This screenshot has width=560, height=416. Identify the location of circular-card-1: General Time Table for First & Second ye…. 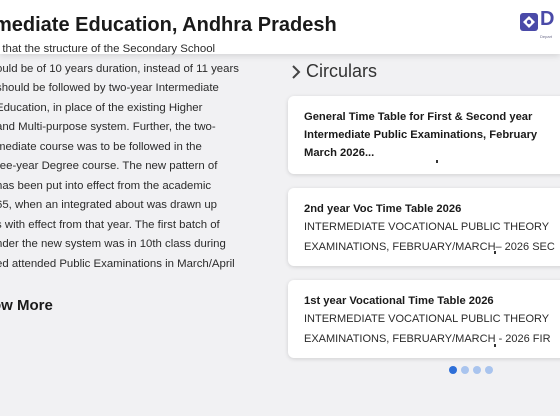
(424, 135).